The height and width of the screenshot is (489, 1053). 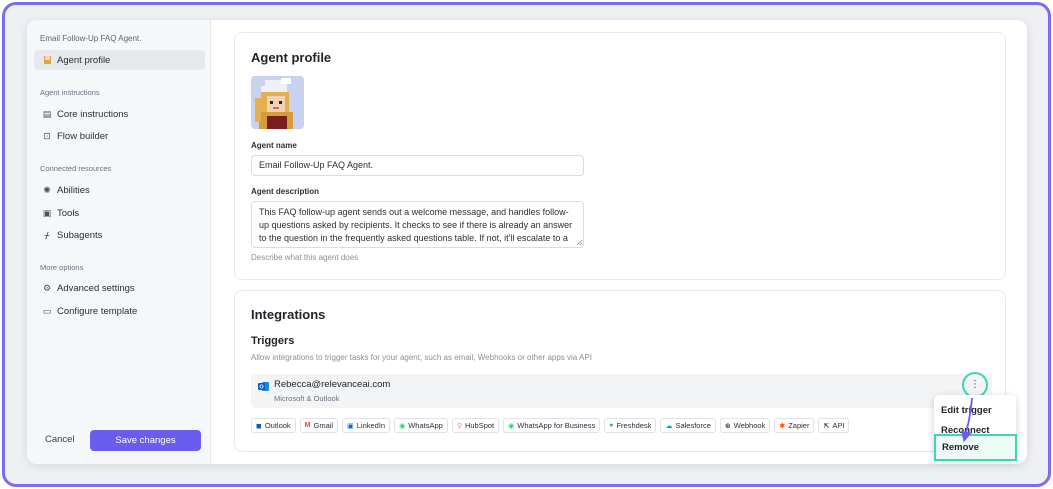 What do you see at coordinates (47, 60) in the screenshot?
I see `agent-avatar-icon` at bounding box center [47, 60].